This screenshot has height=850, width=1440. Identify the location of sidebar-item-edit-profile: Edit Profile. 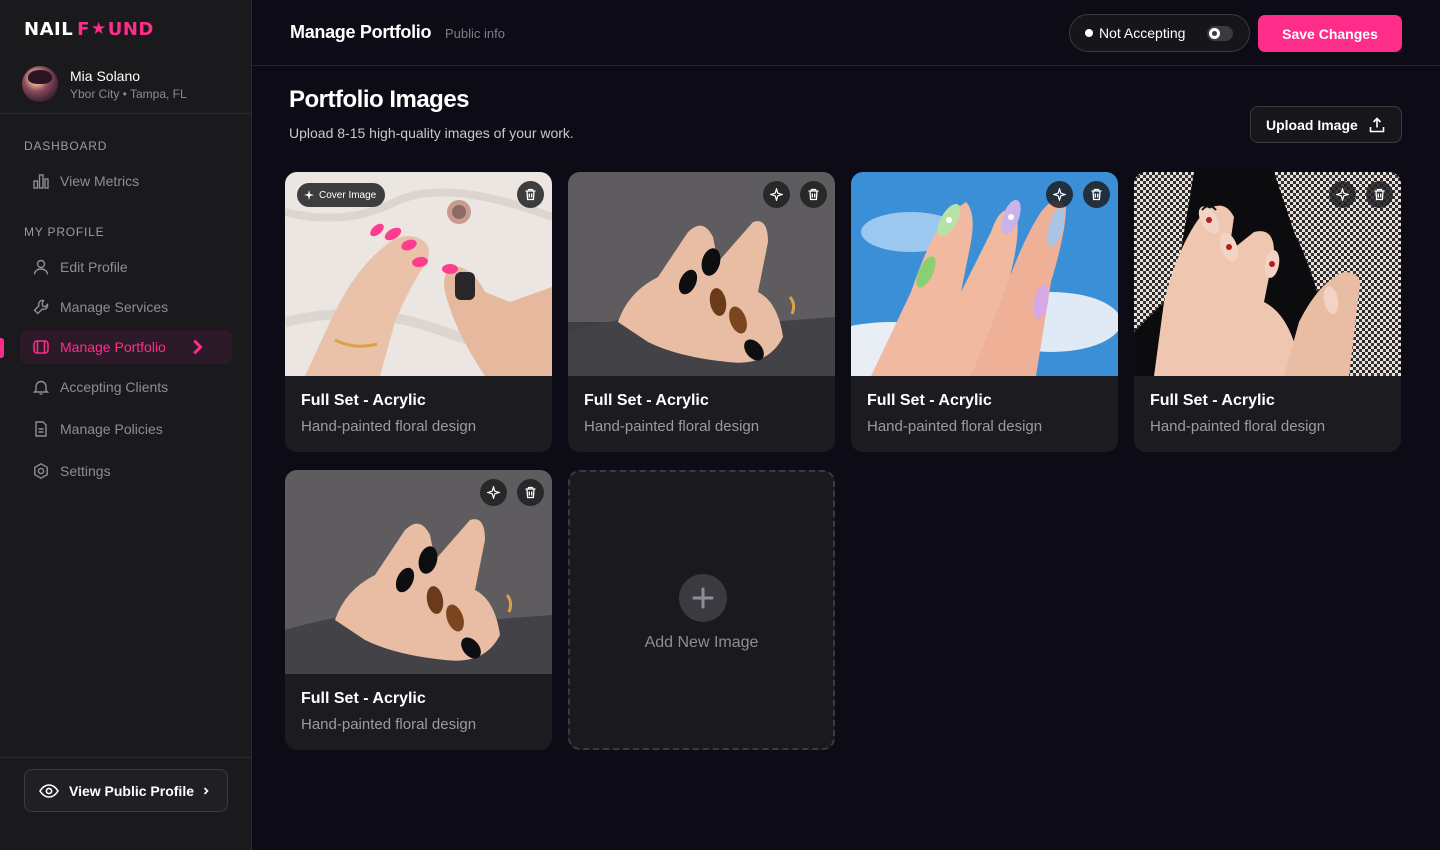
(126, 267).